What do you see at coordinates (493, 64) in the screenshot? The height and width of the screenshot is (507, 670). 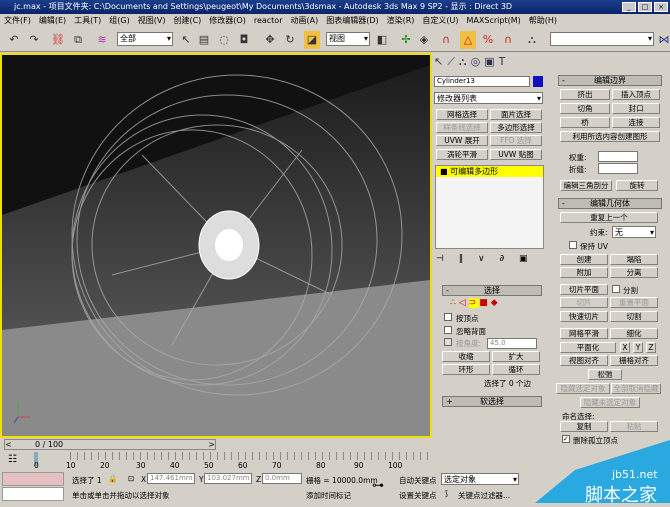 I see `command-panel-tabs: ↖⟋⛬◎▣T` at bounding box center [493, 64].